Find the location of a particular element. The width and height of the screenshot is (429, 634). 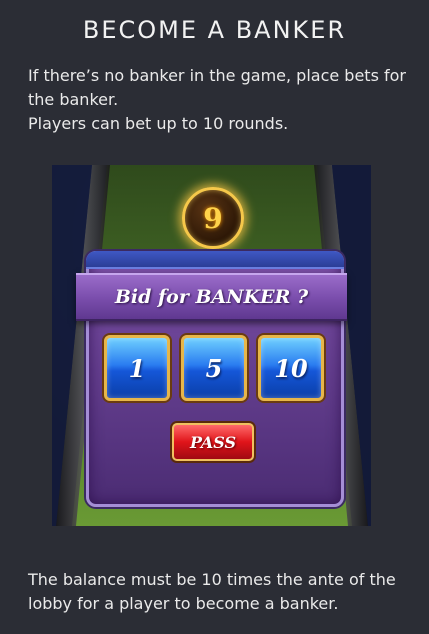

pass-button: PASS is located at coordinates (213, 442).